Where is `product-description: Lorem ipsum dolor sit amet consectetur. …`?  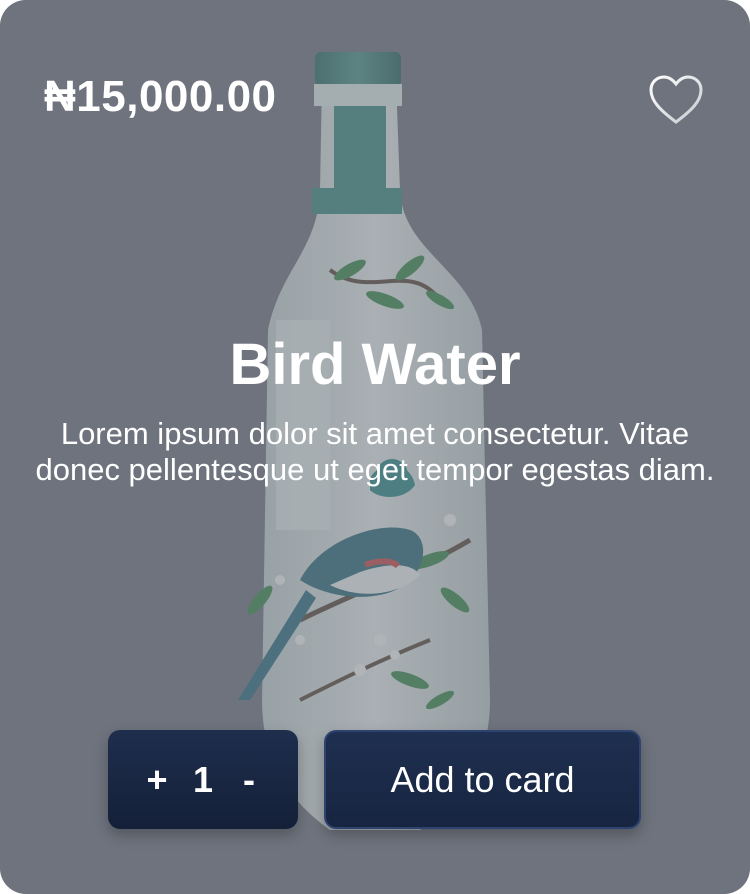
product-description: Lorem ipsum dolor sit amet consectetur. … is located at coordinates (375, 451).